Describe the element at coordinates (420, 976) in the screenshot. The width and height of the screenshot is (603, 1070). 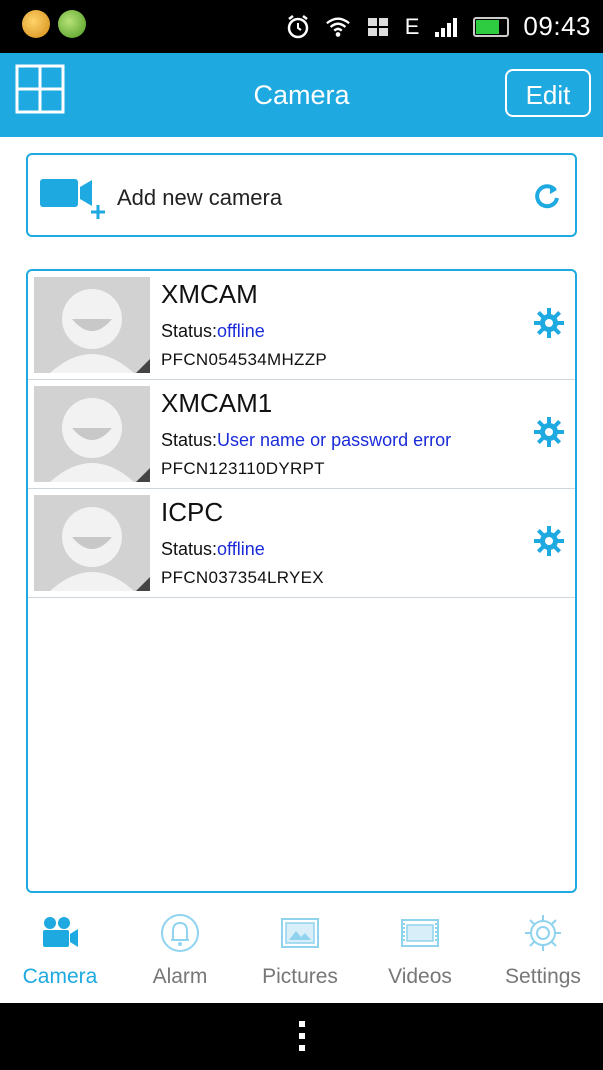
I see `nav-label: Videos` at that location.